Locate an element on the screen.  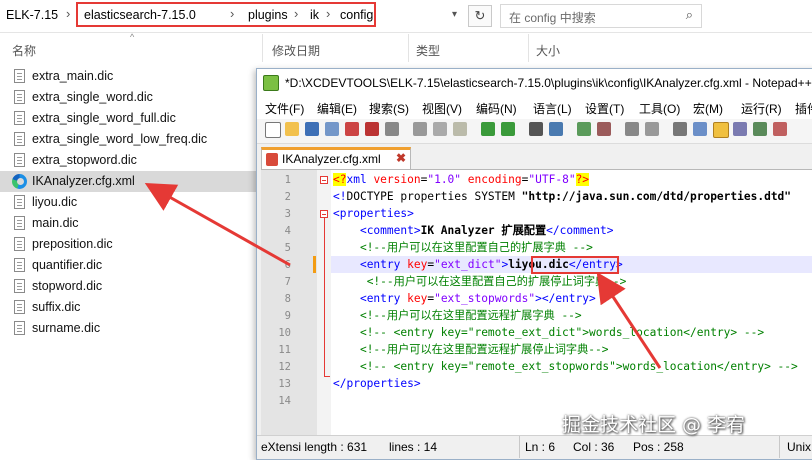
save-all-icon is located at coordinates (332, 129).